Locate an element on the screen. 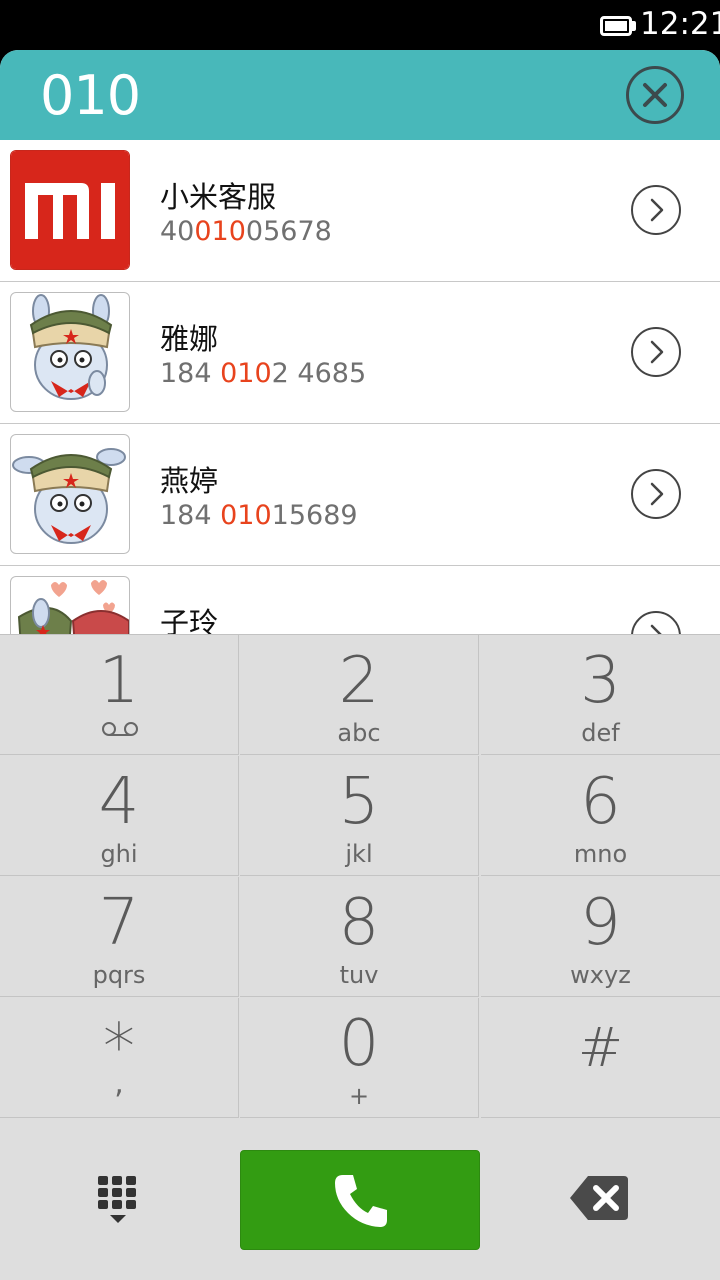  contact-number: 184 0102 4685 is located at coordinates (263, 373).